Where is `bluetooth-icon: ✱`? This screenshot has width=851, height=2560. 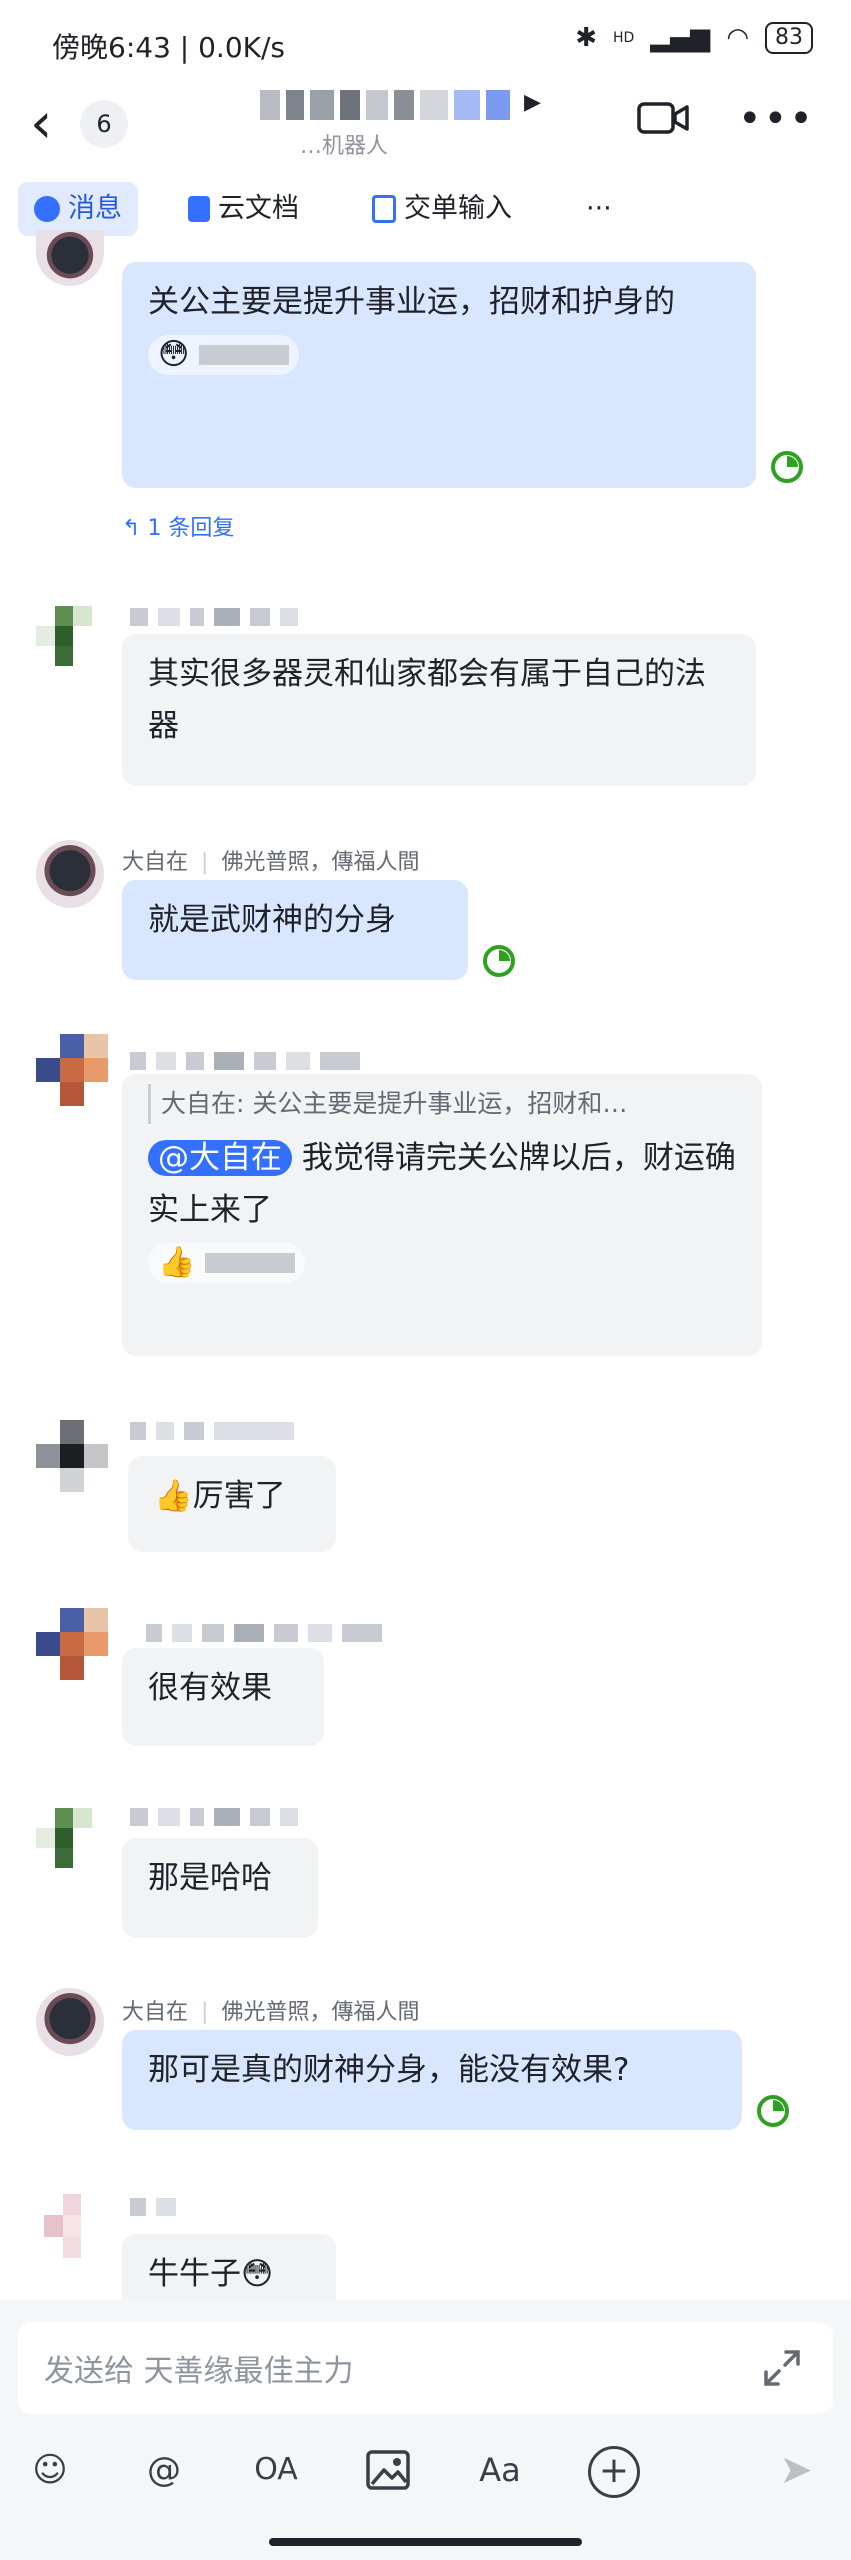 bluetooth-icon: ✱ is located at coordinates (586, 38).